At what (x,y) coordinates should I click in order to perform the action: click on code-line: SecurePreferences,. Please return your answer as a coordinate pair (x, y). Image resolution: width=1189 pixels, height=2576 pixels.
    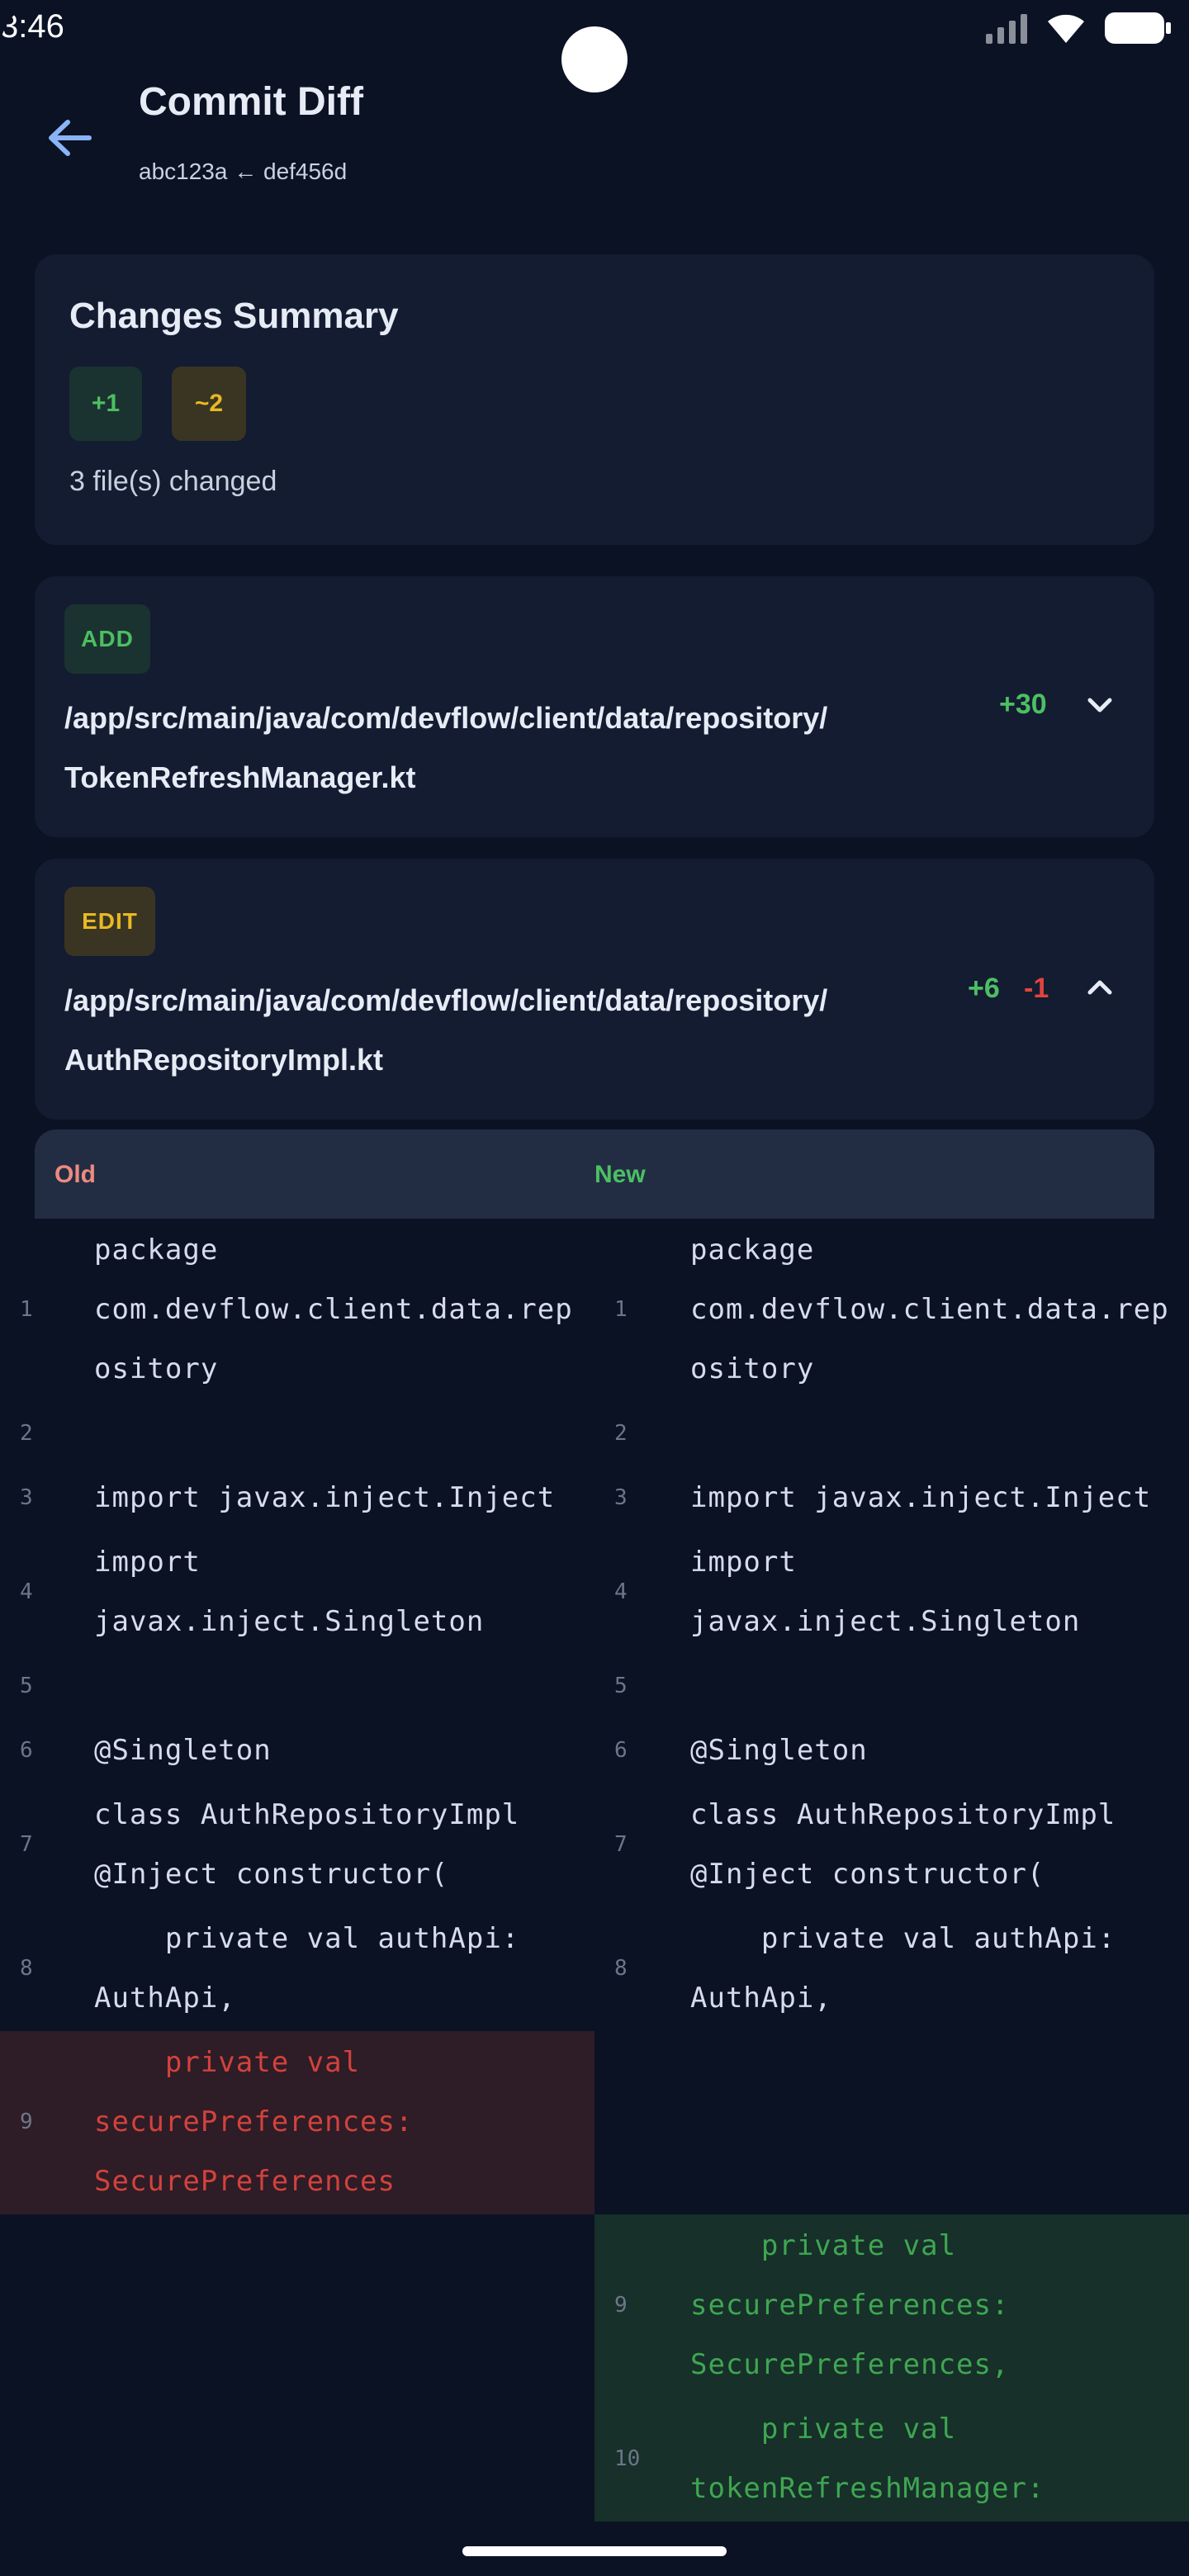
    Looking at the image, I should click on (850, 2364).